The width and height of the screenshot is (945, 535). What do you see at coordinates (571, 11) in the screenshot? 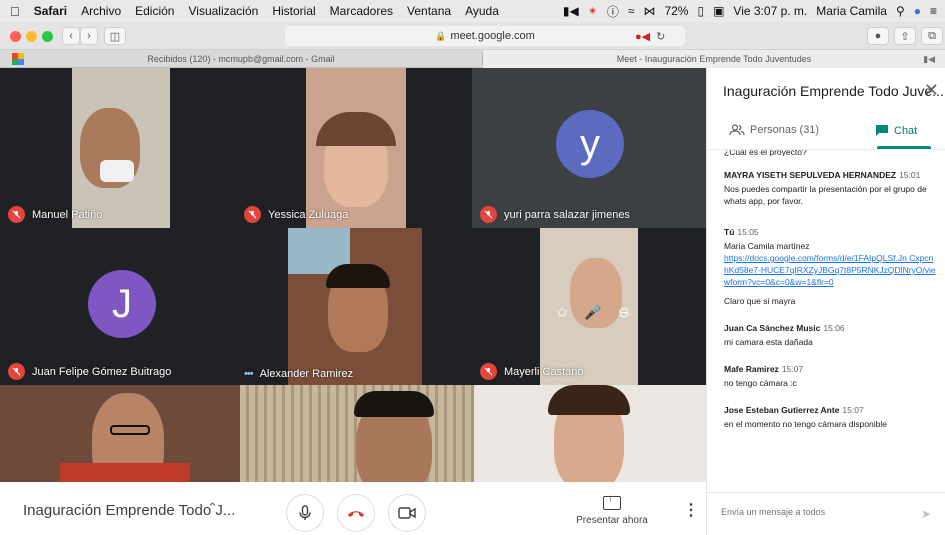
I see `camera-status-icon: ▮◀` at bounding box center [571, 11].